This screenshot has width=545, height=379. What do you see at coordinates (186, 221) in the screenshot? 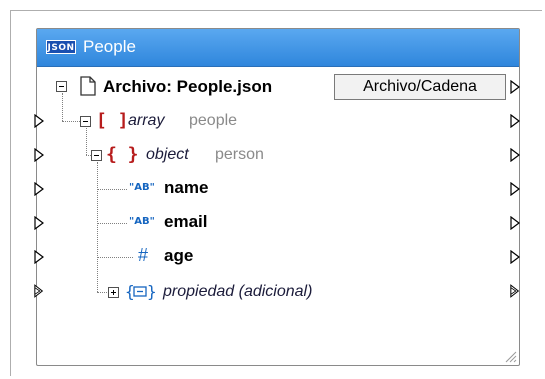
I see `field-email-label: email` at bounding box center [186, 221].